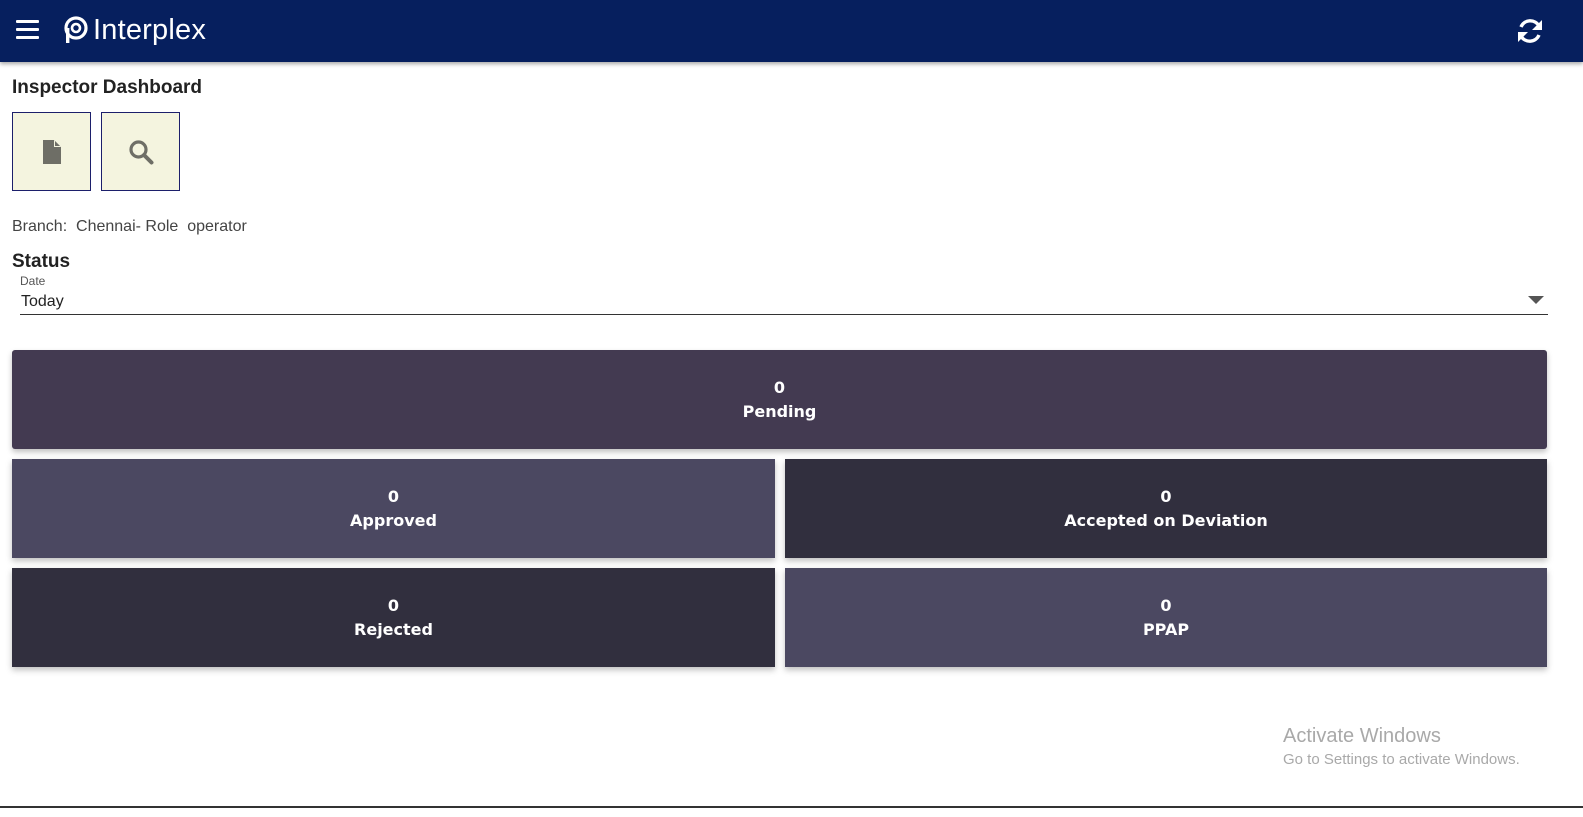 Image resolution: width=1583 pixels, height=817 pixels. I want to click on dropdown-arrow-icon, so click(1536, 300).